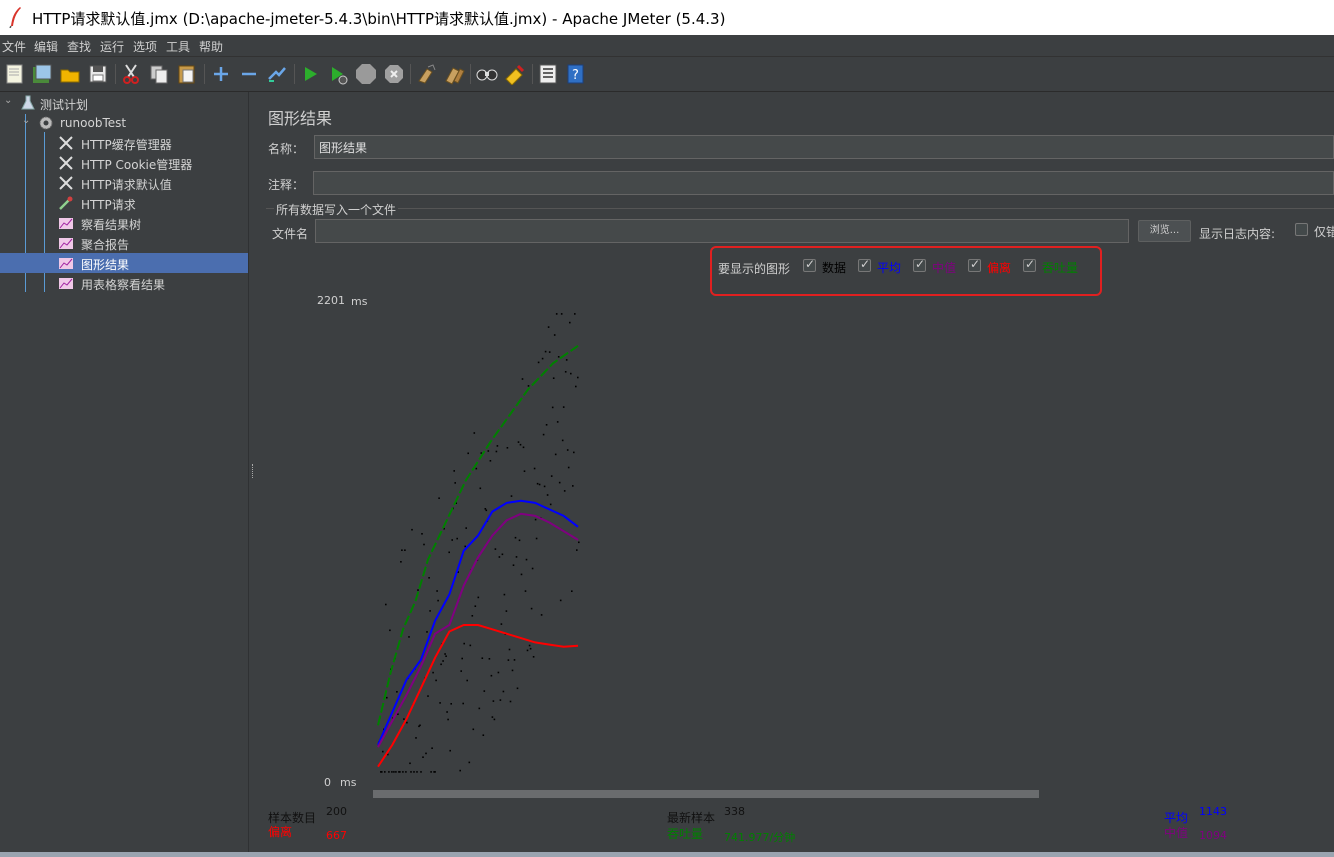  Describe the element at coordinates (79, 46) in the screenshot. I see `menu-search: 查找` at that location.